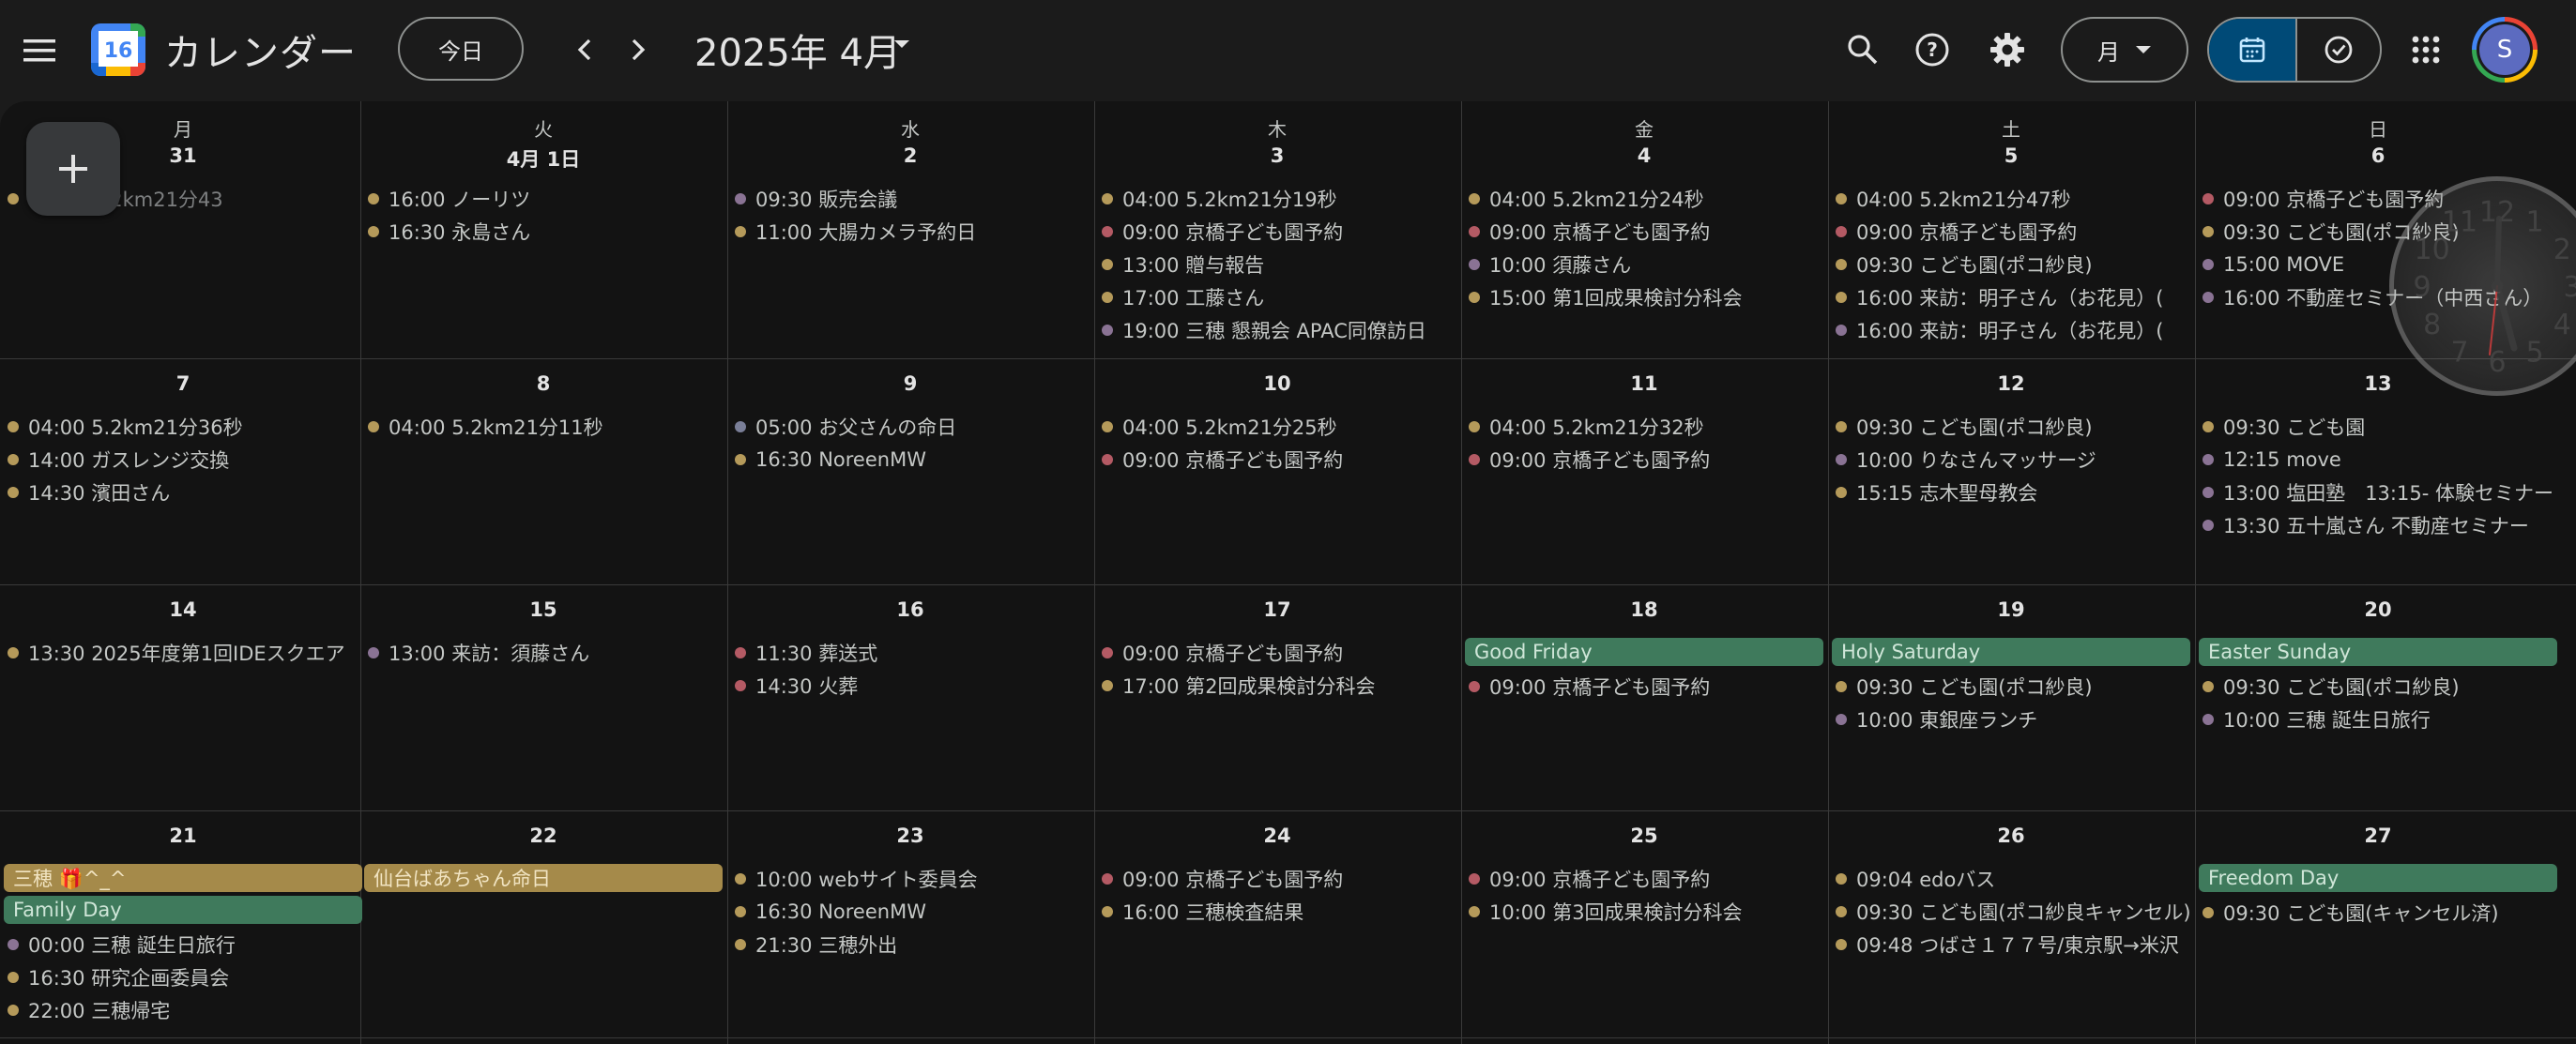 Image resolution: width=2576 pixels, height=1044 pixels. I want to click on event-item: 16:30 永島さん, so click(543, 231).